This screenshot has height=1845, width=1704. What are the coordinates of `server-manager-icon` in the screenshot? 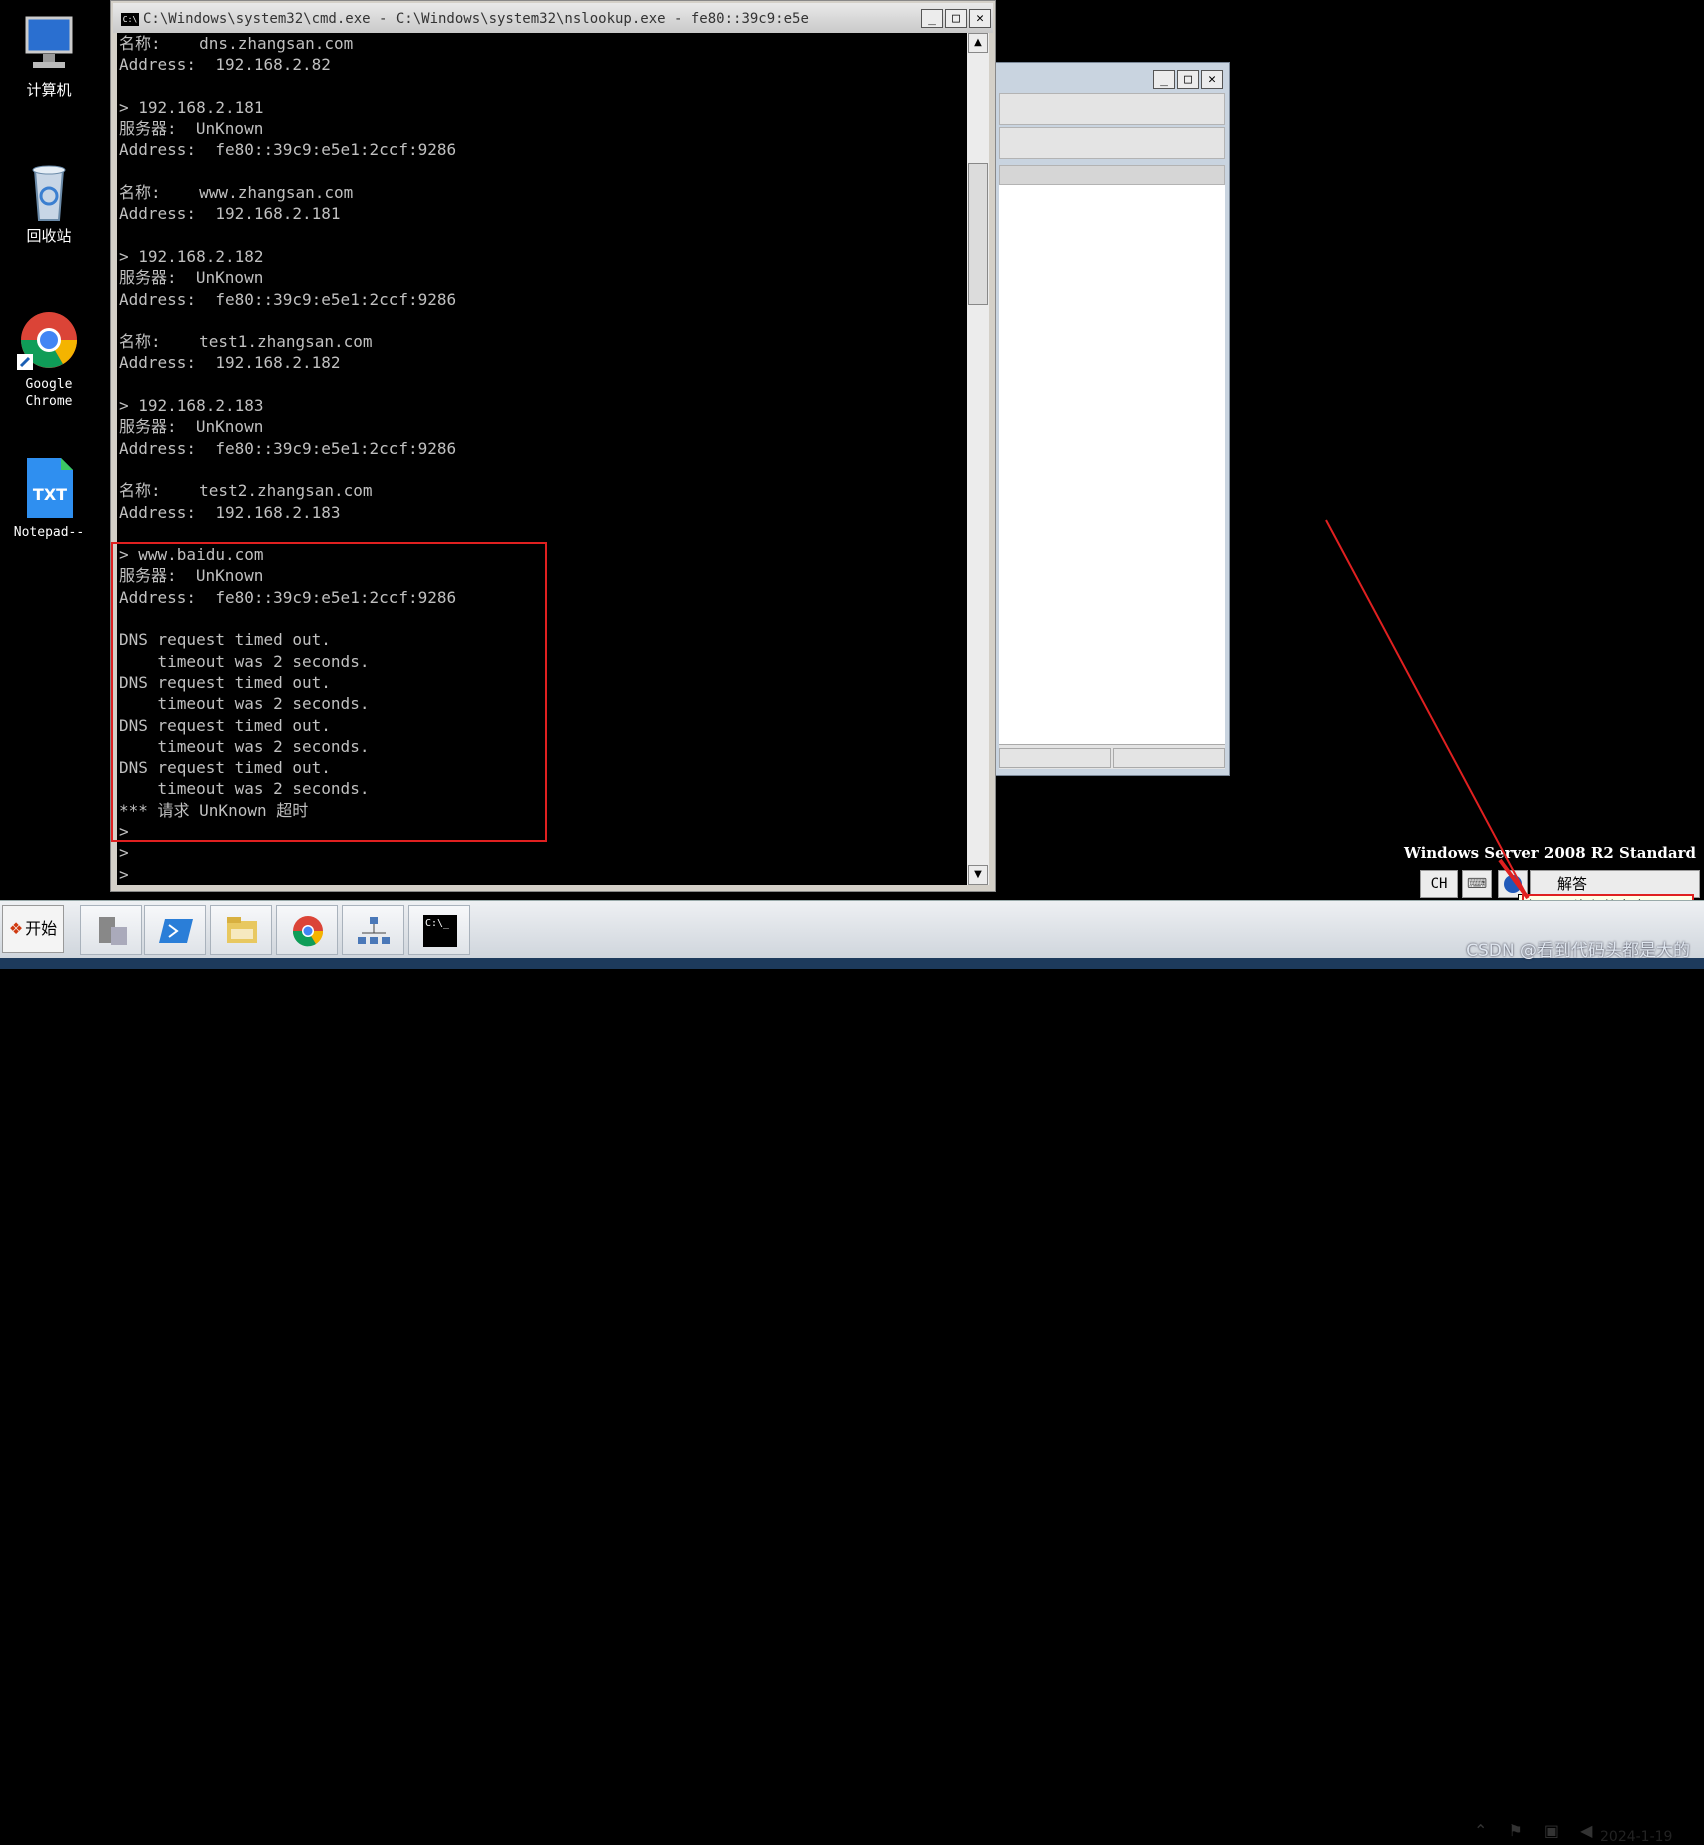 It's located at (113, 931).